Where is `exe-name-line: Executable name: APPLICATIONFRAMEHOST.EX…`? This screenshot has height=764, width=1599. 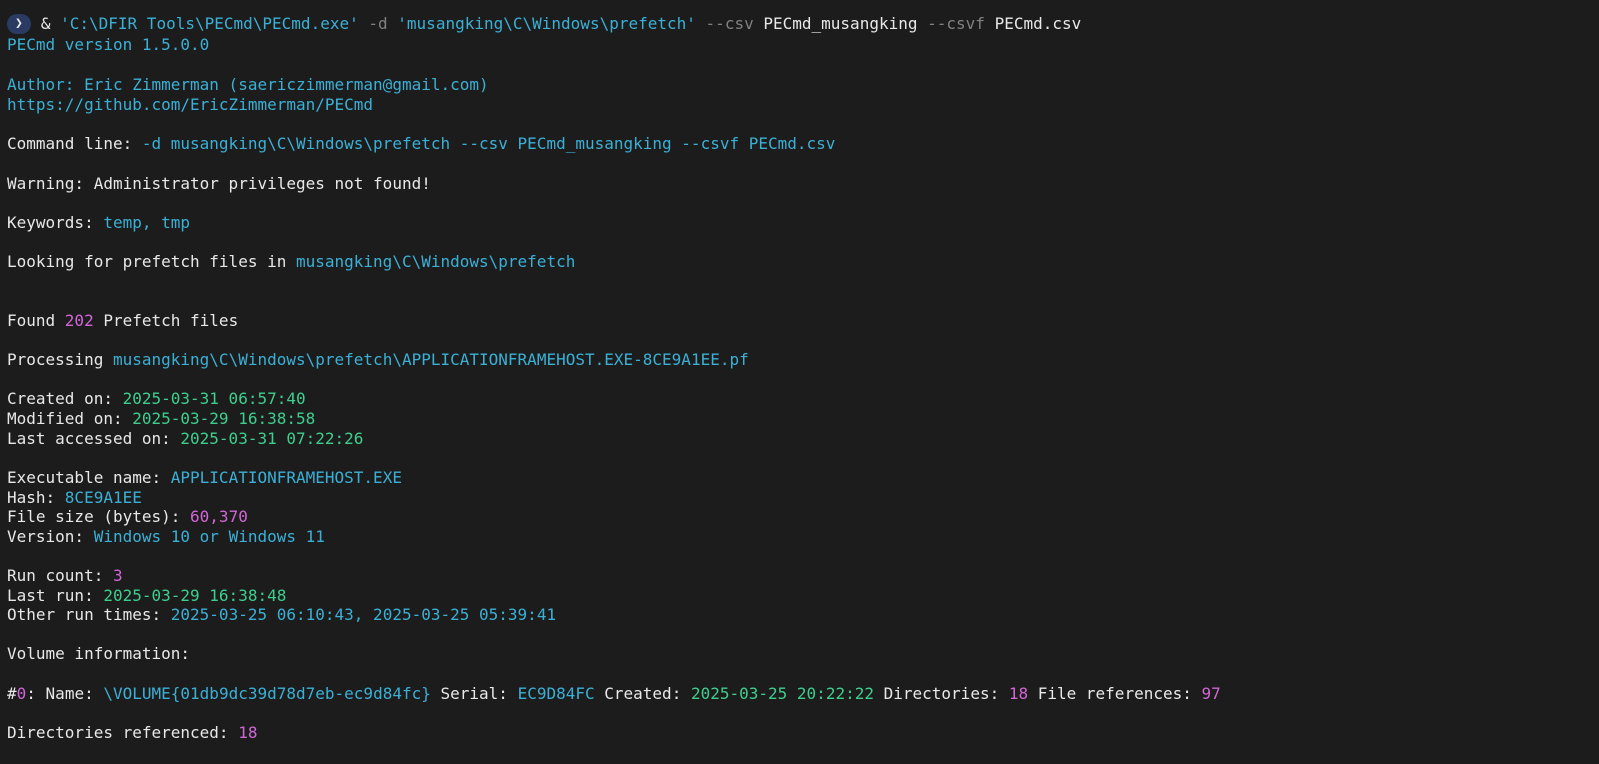
exe-name-line: Executable name: APPLICATIONFRAMEHOST.EX… is located at coordinates (204, 478).